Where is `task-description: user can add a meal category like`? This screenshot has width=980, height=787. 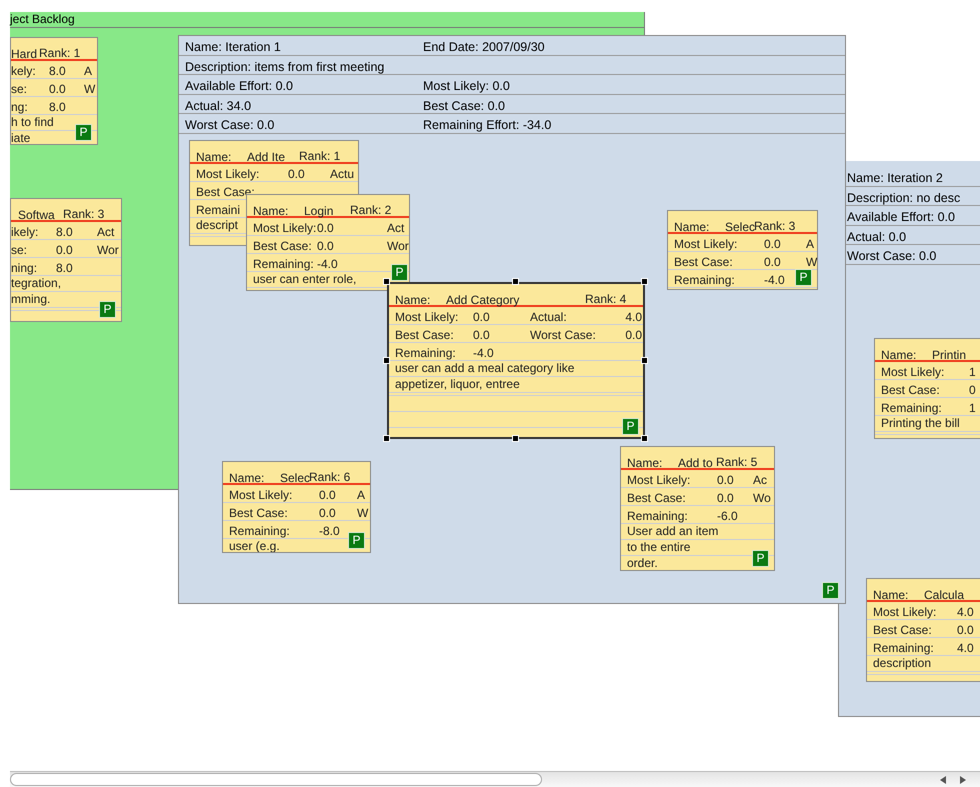
task-description: user can add a meal category like is located at coordinates (484, 368).